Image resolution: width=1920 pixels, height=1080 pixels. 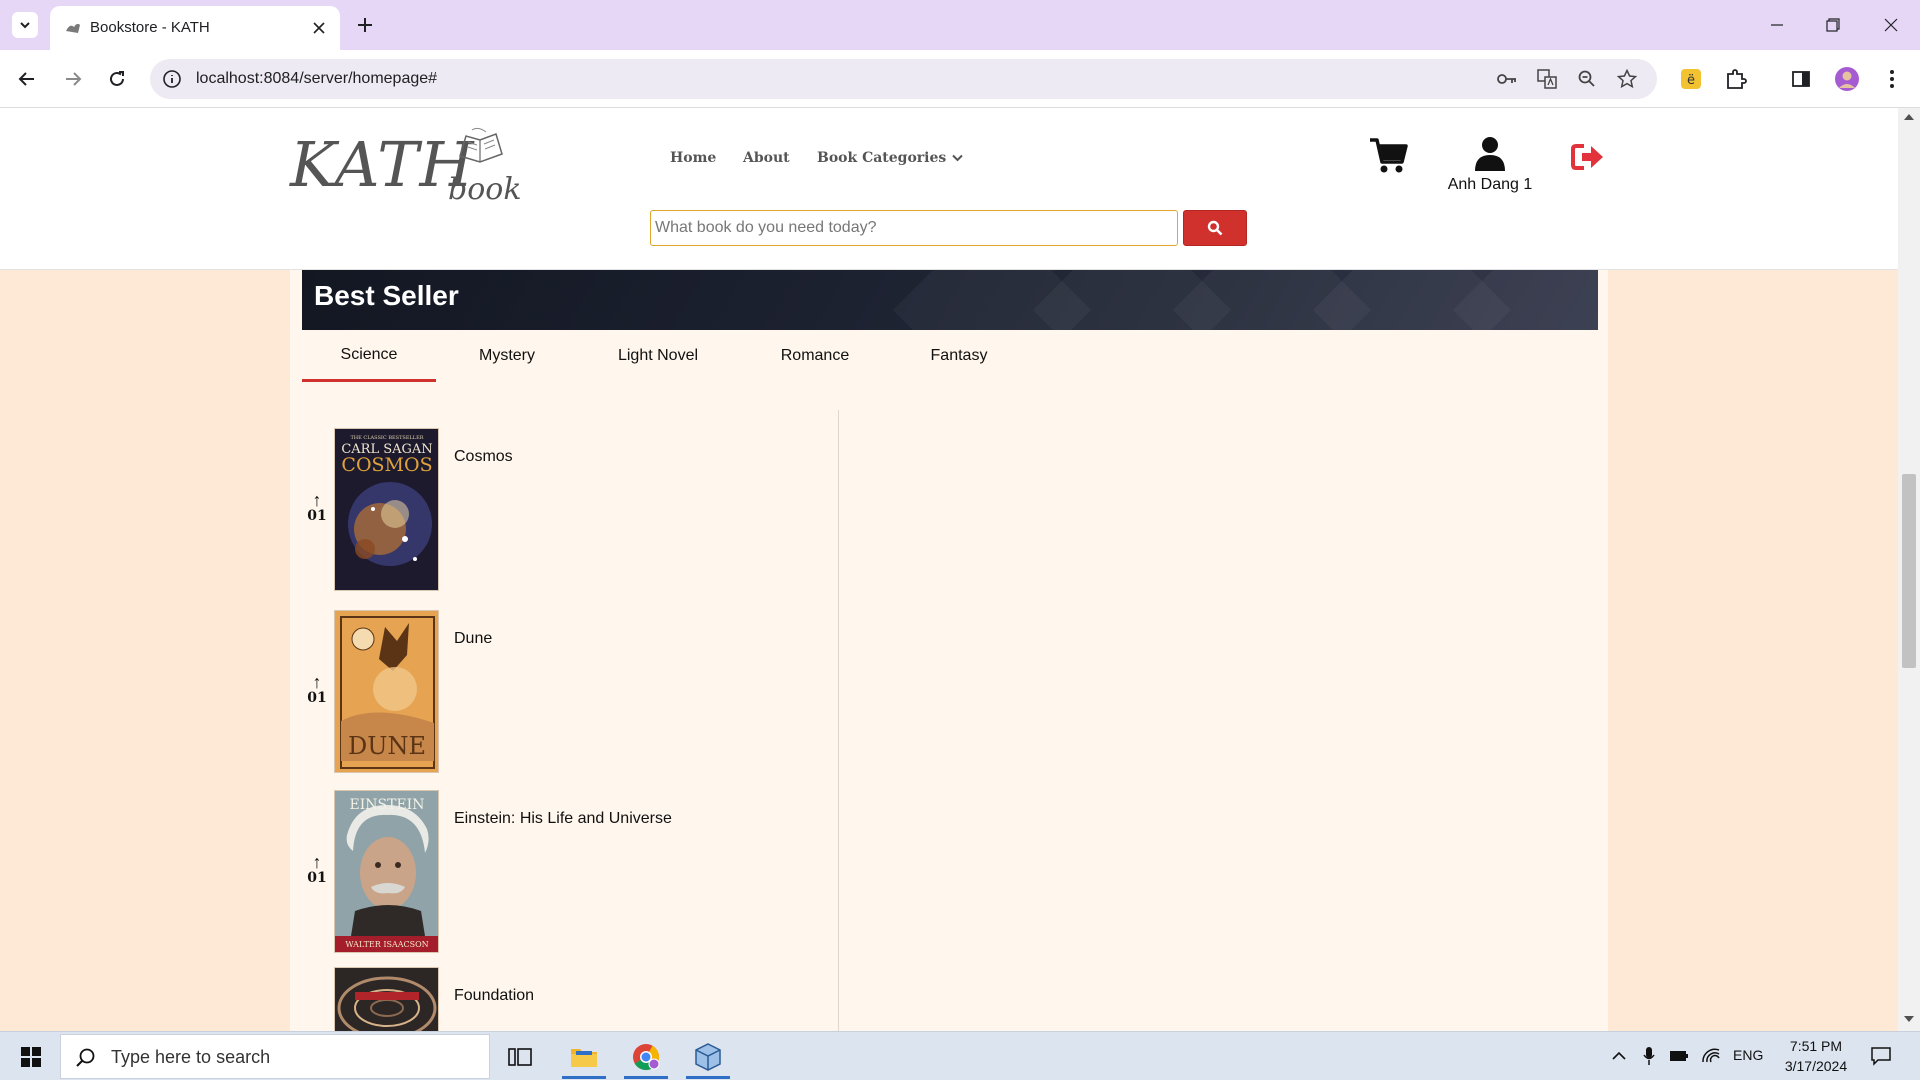 What do you see at coordinates (172, 79) in the screenshot?
I see `info-icon` at bounding box center [172, 79].